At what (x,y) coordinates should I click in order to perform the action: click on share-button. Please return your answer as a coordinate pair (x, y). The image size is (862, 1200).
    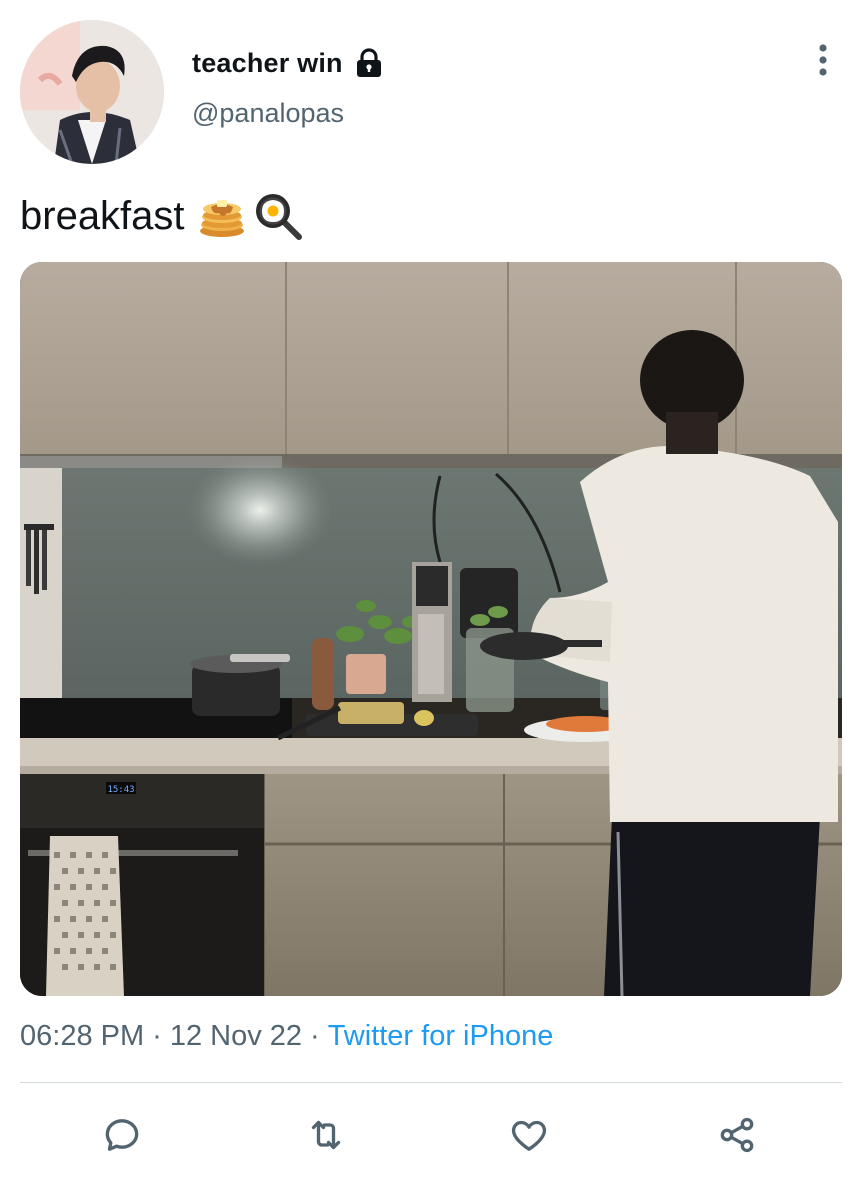
    Looking at the image, I should click on (737, 1135).